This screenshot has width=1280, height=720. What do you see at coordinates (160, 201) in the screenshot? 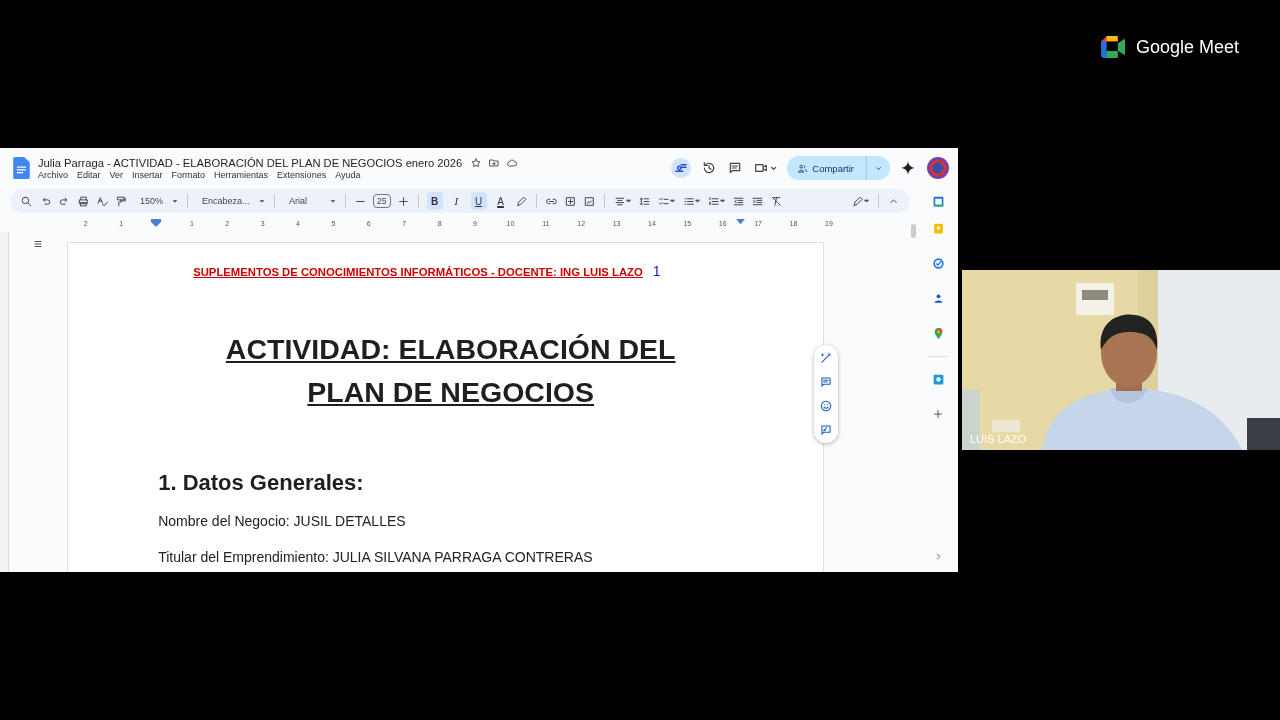
I see `zoom-dropdown: 150%` at bounding box center [160, 201].